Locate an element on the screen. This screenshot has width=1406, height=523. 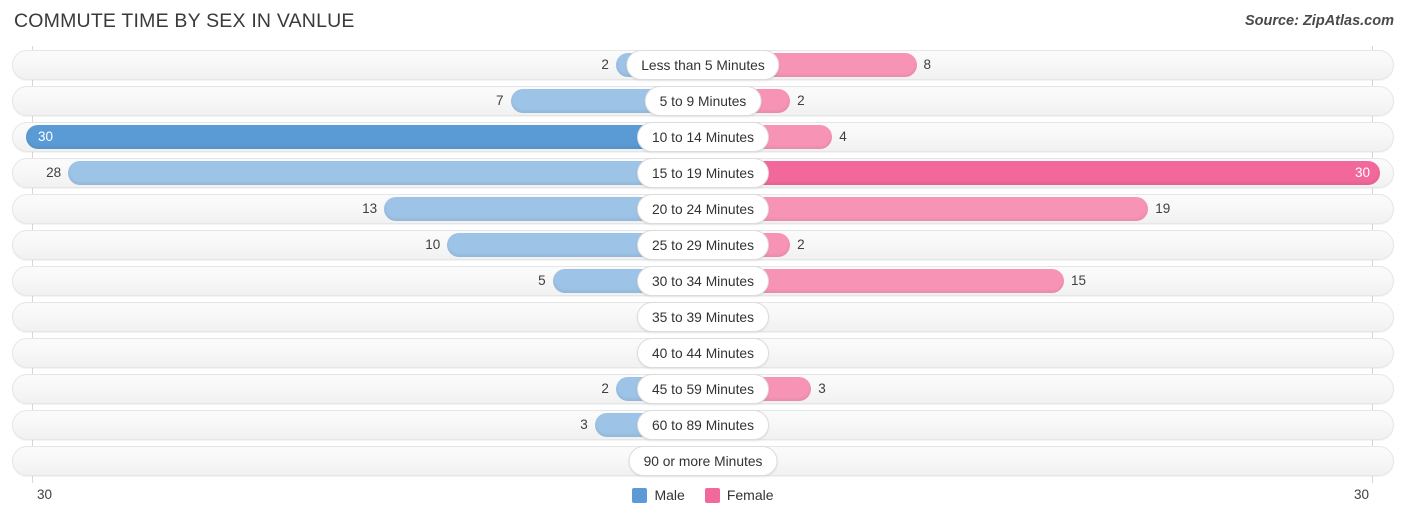
category-label: 10 to 14 Minutes is located at coordinates (703, 137).